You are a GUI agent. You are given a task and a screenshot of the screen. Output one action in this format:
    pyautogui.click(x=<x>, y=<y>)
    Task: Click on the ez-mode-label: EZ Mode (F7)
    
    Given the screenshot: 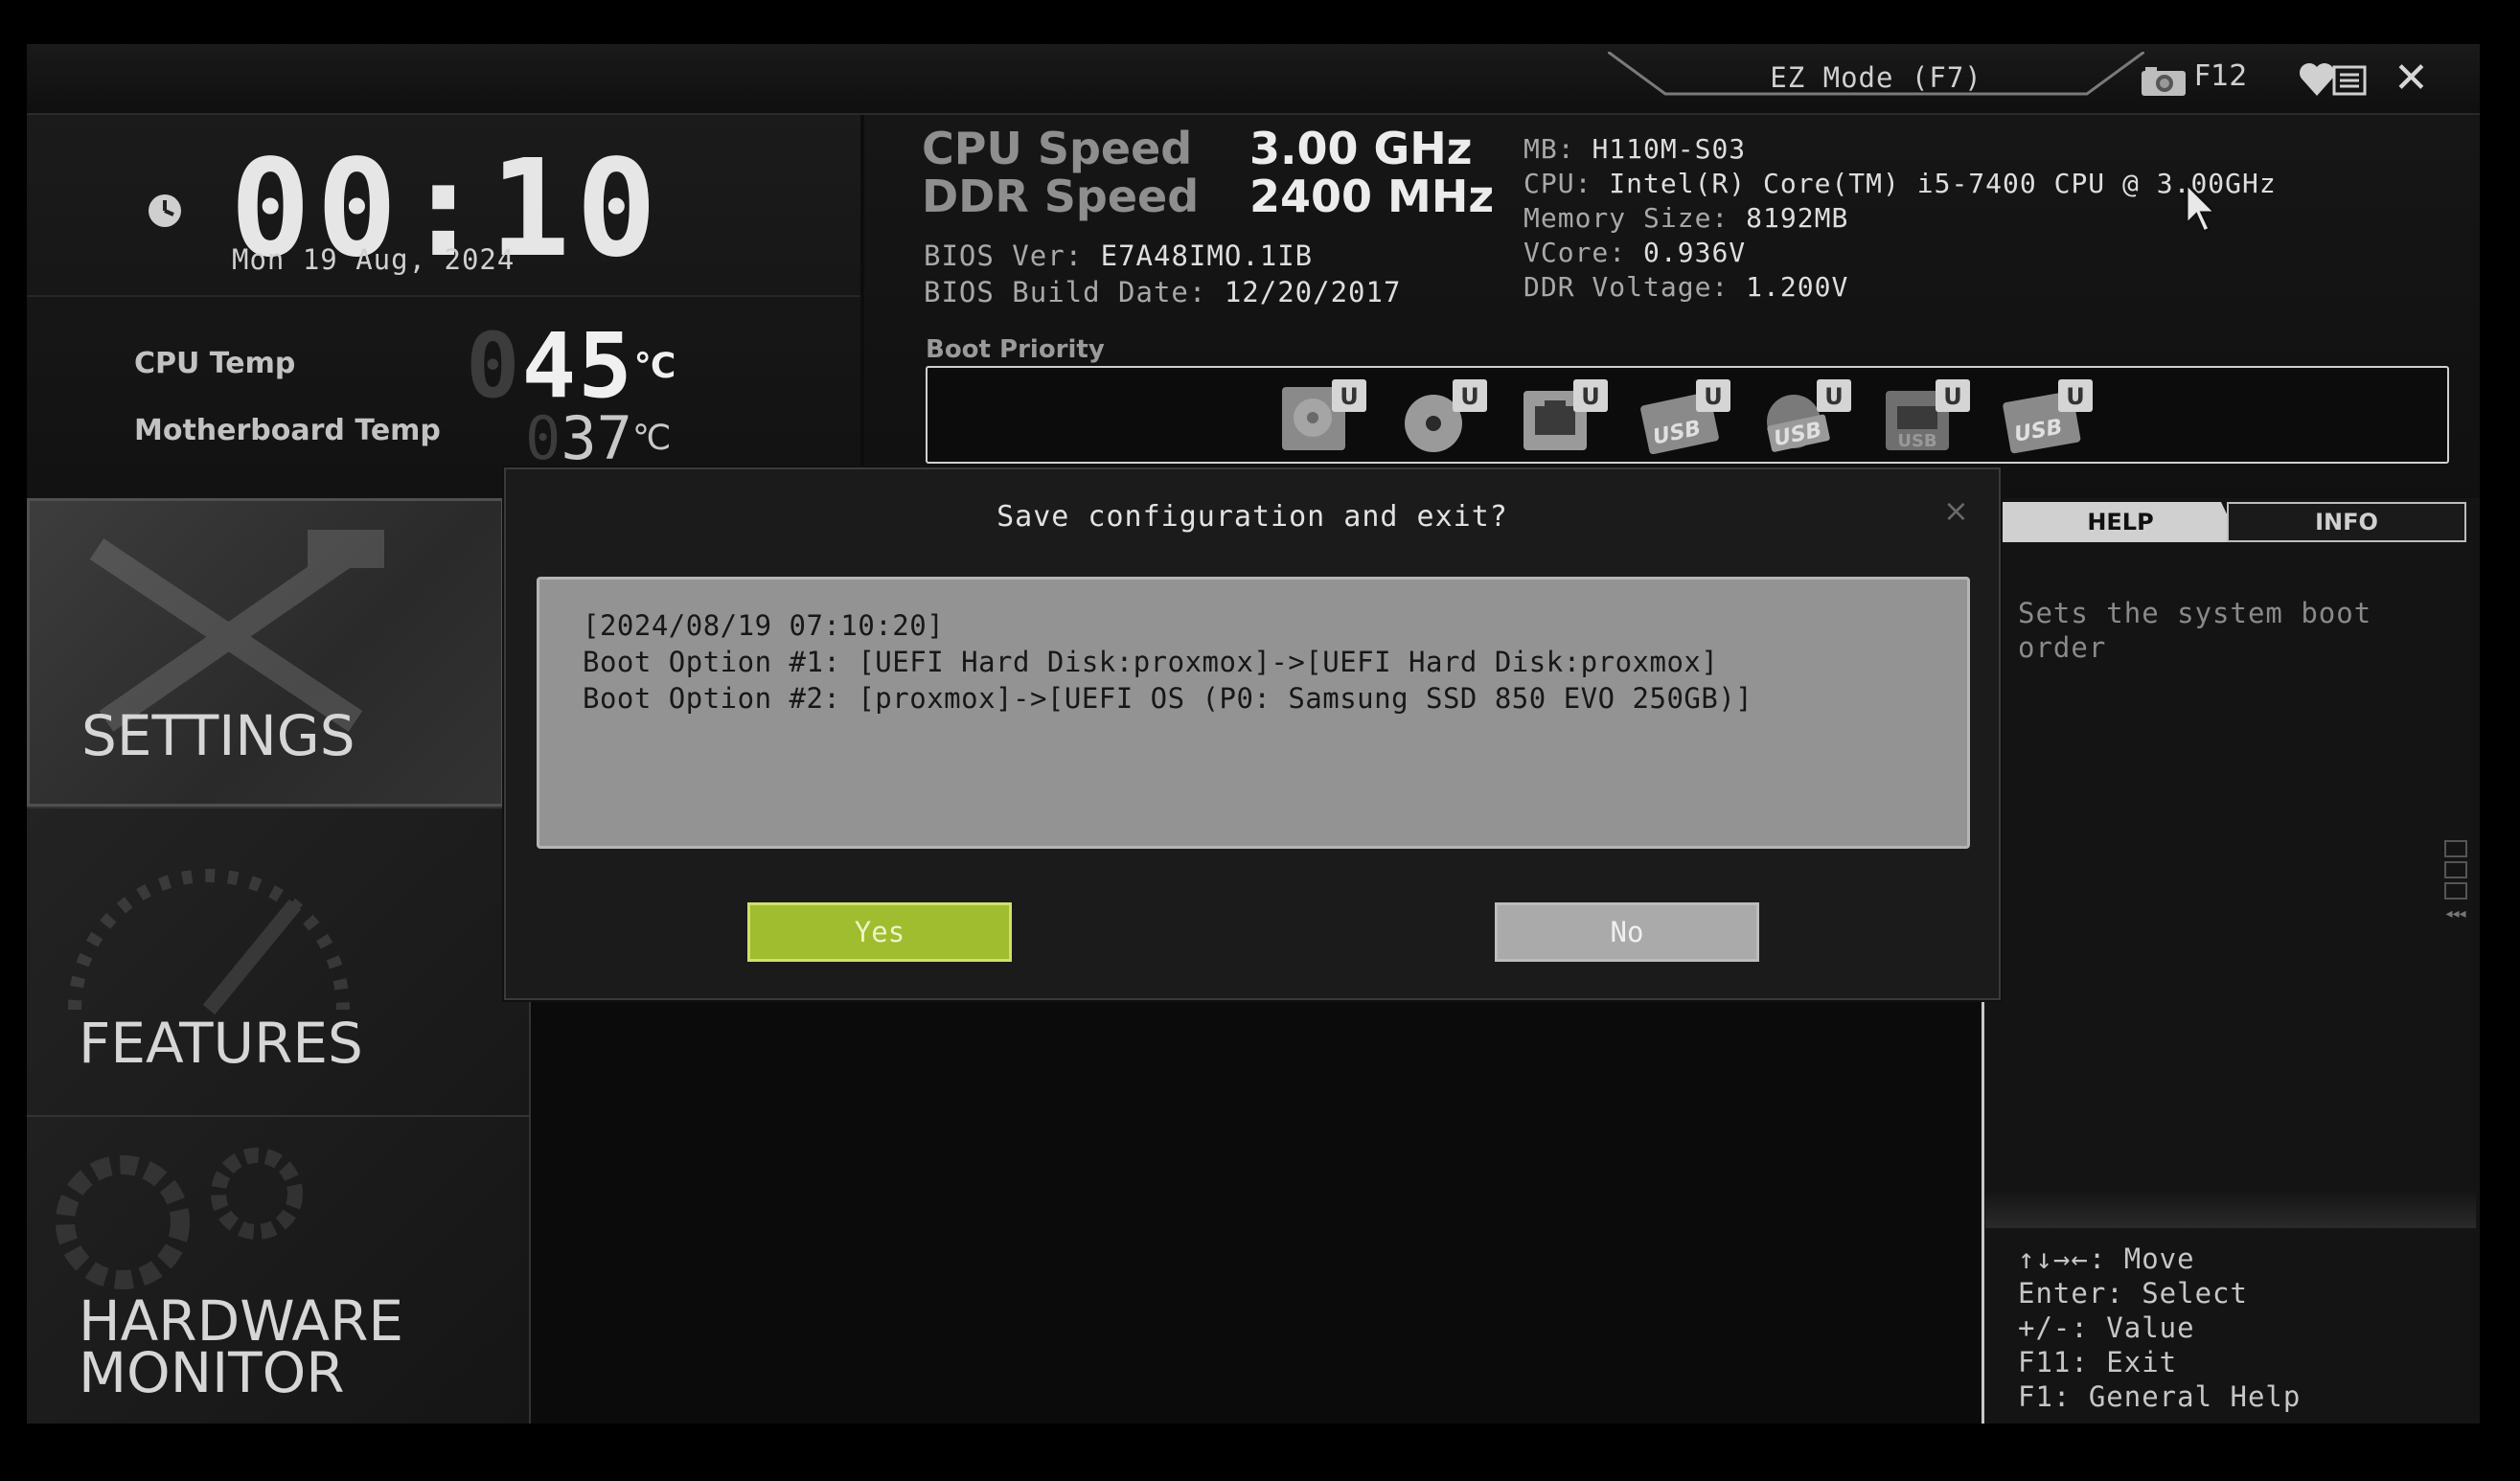 What is the action you would take?
    pyautogui.click(x=1876, y=77)
    